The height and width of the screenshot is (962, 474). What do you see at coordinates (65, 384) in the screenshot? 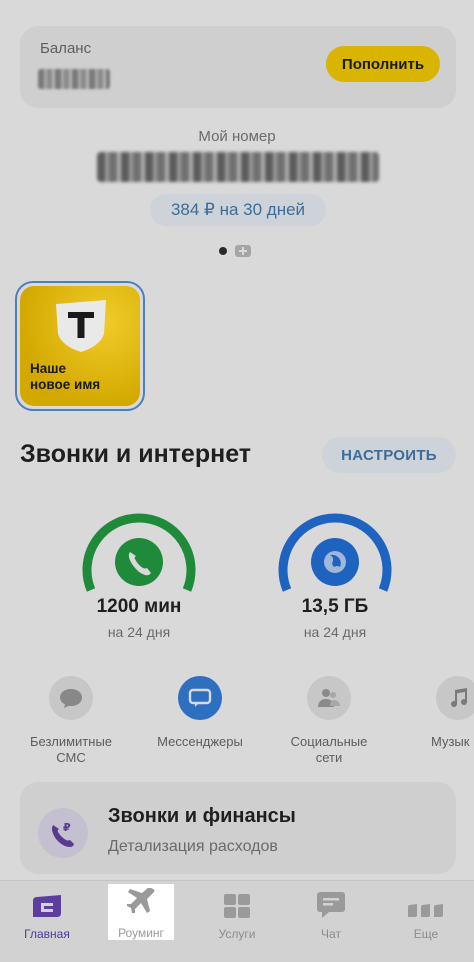
I see `story-line-2: новое имя` at bounding box center [65, 384].